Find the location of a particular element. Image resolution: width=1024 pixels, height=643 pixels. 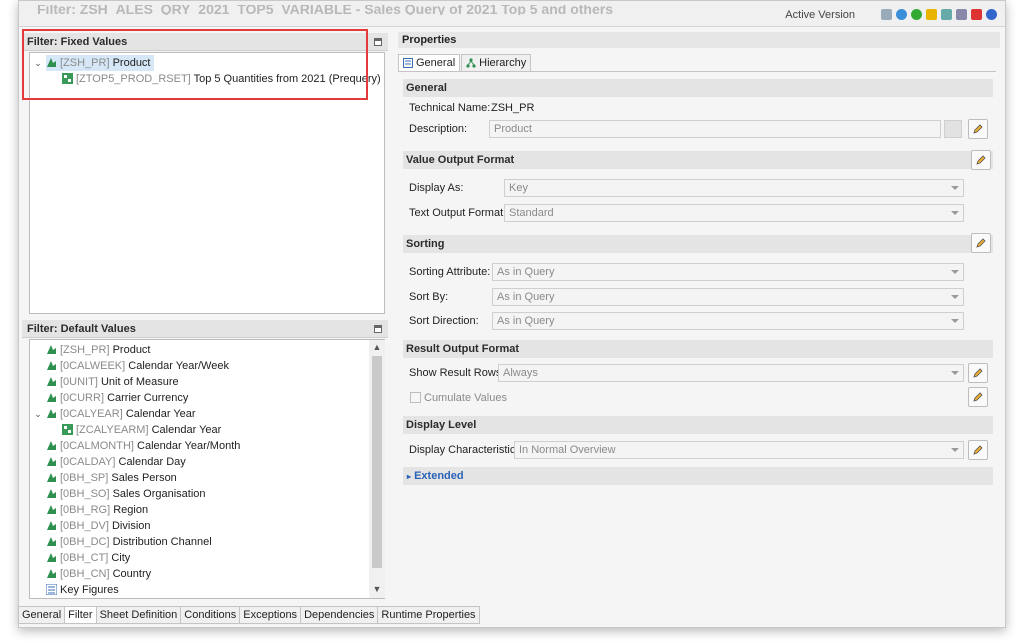

sorting-attribute-dropdown: As in Query is located at coordinates (728, 272).